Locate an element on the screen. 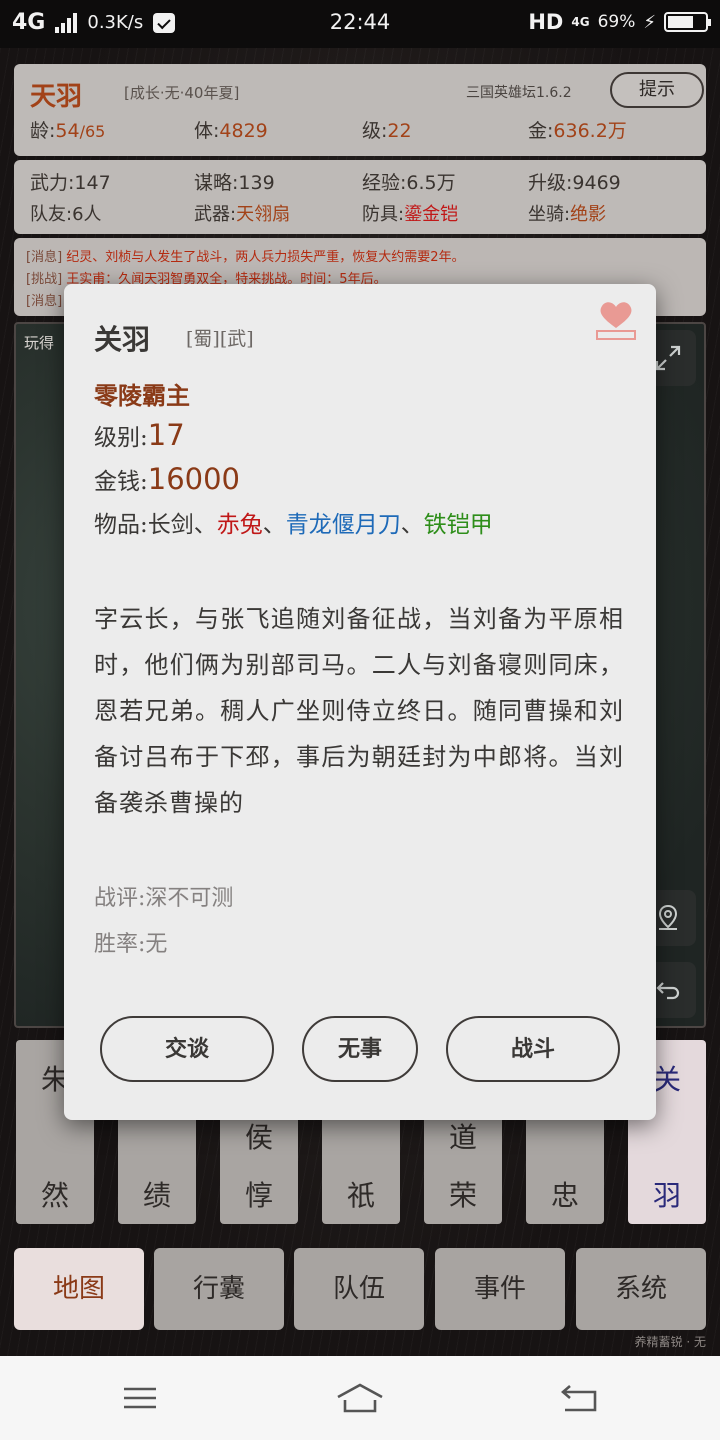  return-icon is located at coordinates (668, 991).